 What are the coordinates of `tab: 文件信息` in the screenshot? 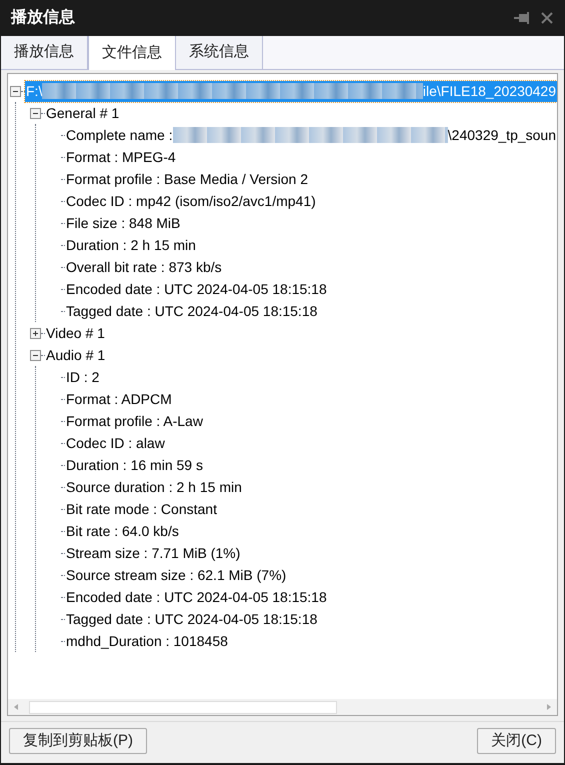 It's located at (132, 53).